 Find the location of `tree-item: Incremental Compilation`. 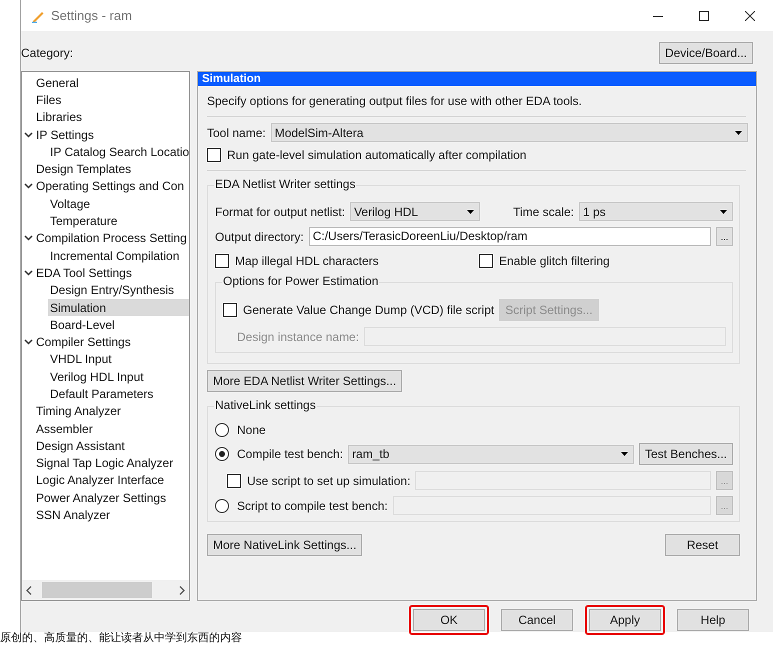

tree-item: Incremental Compilation is located at coordinates (105, 255).